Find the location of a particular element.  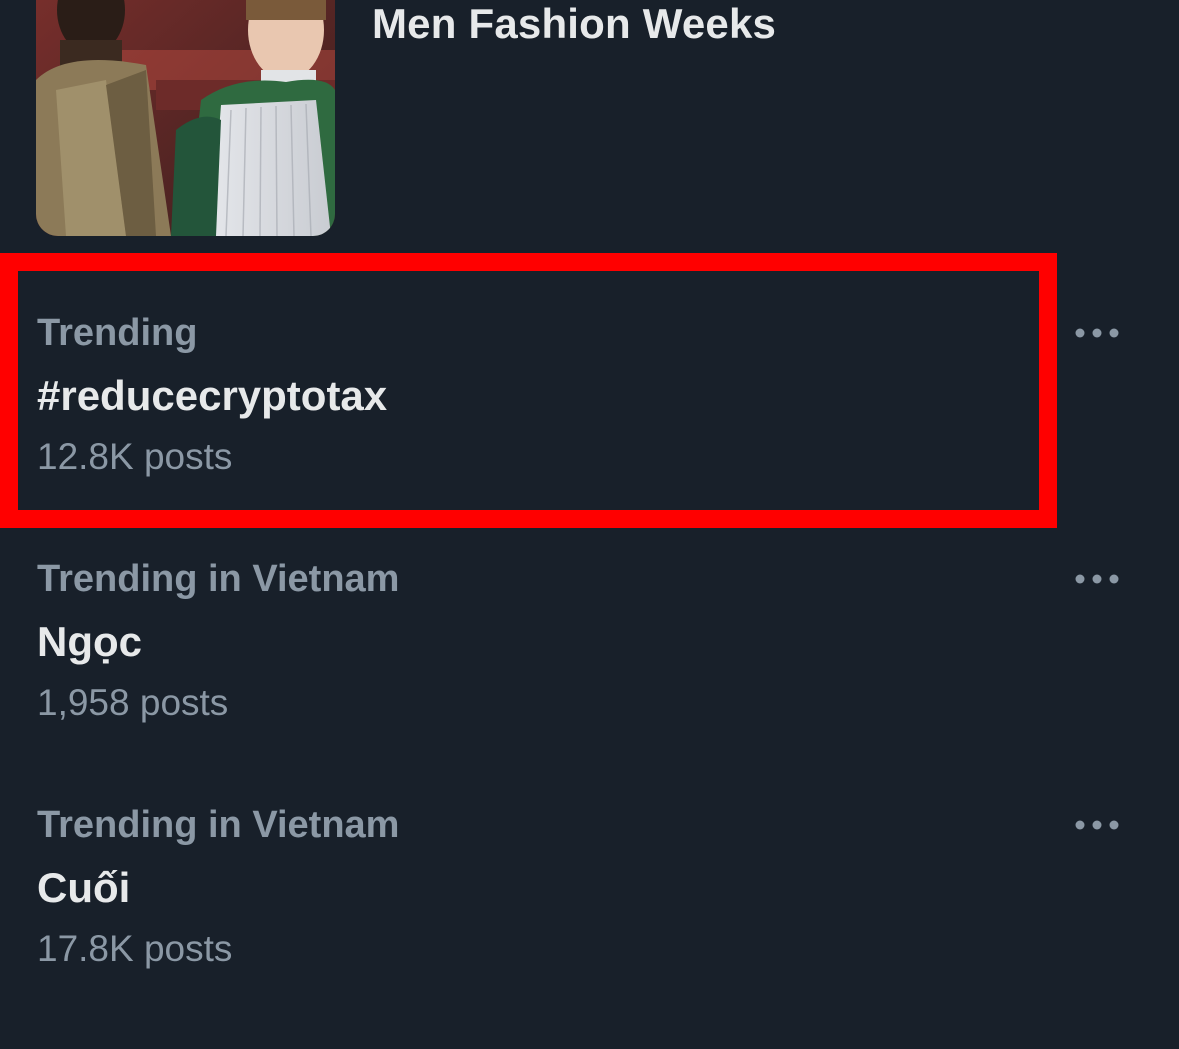

trend-post-count: 17.8K posts is located at coordinates (135, 948).